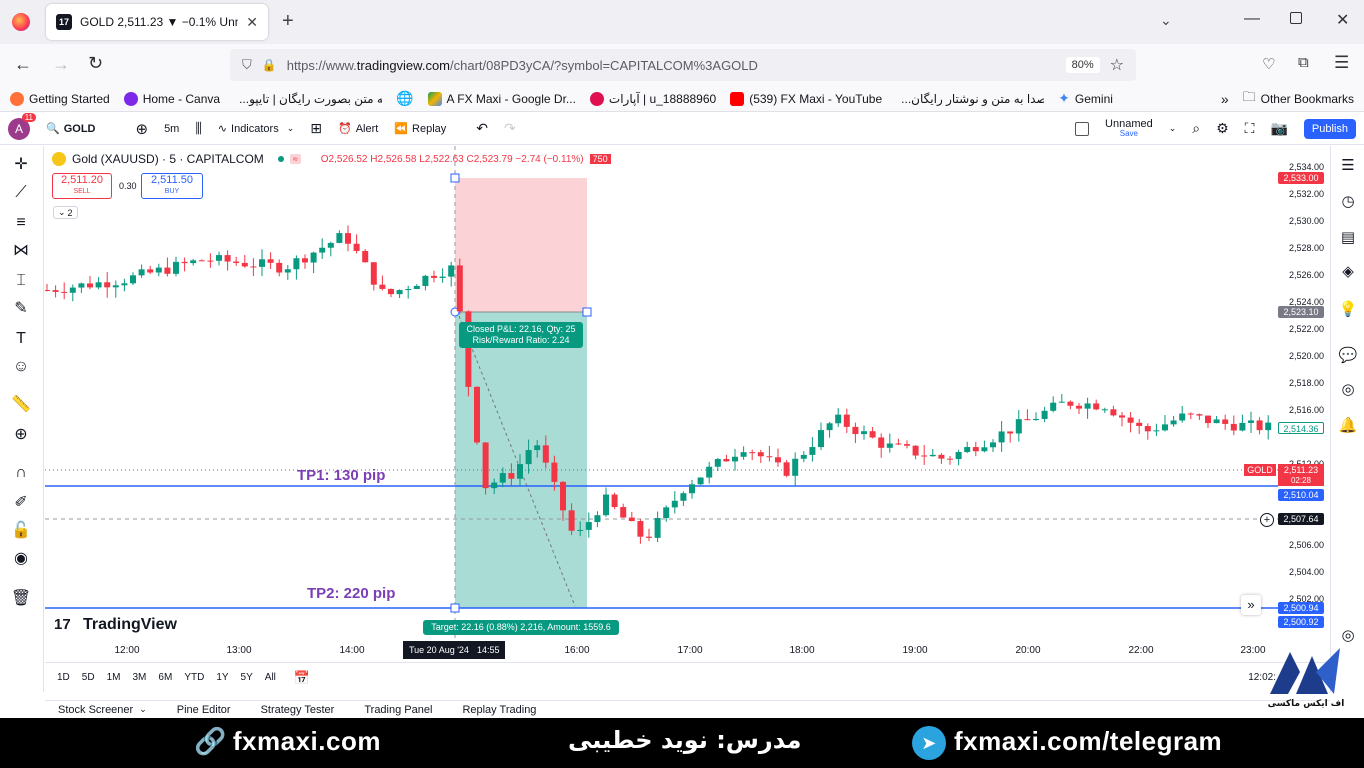 Image resolution: width=1364 pixels, height=768 pixels. Describe the element at coordinates (1329, 128) in the screenshot. I see `publish-button: Publish` at that location.